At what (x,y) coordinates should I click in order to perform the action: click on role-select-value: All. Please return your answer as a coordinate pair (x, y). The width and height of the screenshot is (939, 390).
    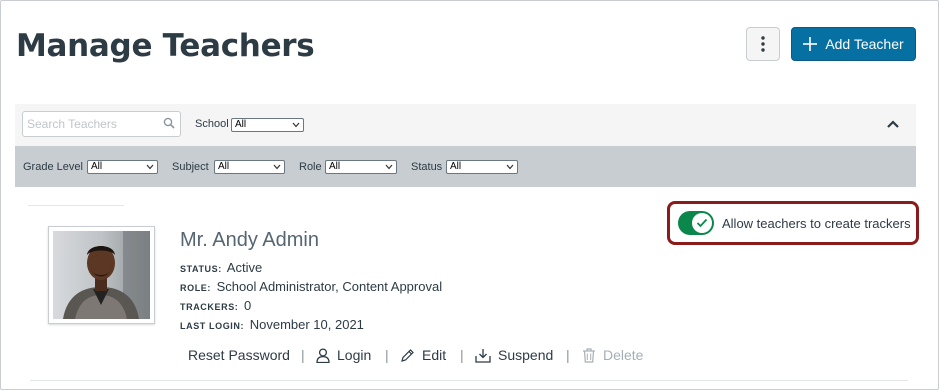
    Looking at the image, I should click on (335, 166).